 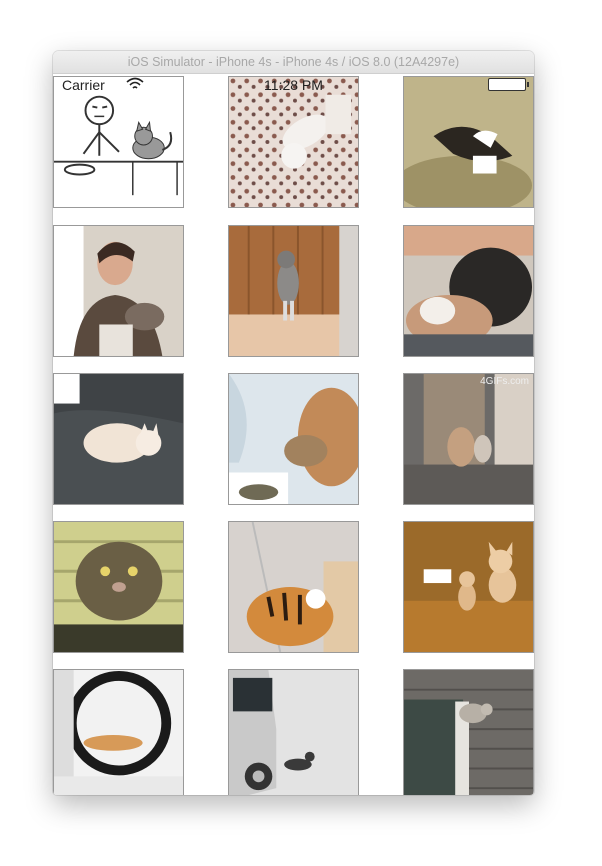 I want to click on cat-in-wheel, so click(x=118, y=732).